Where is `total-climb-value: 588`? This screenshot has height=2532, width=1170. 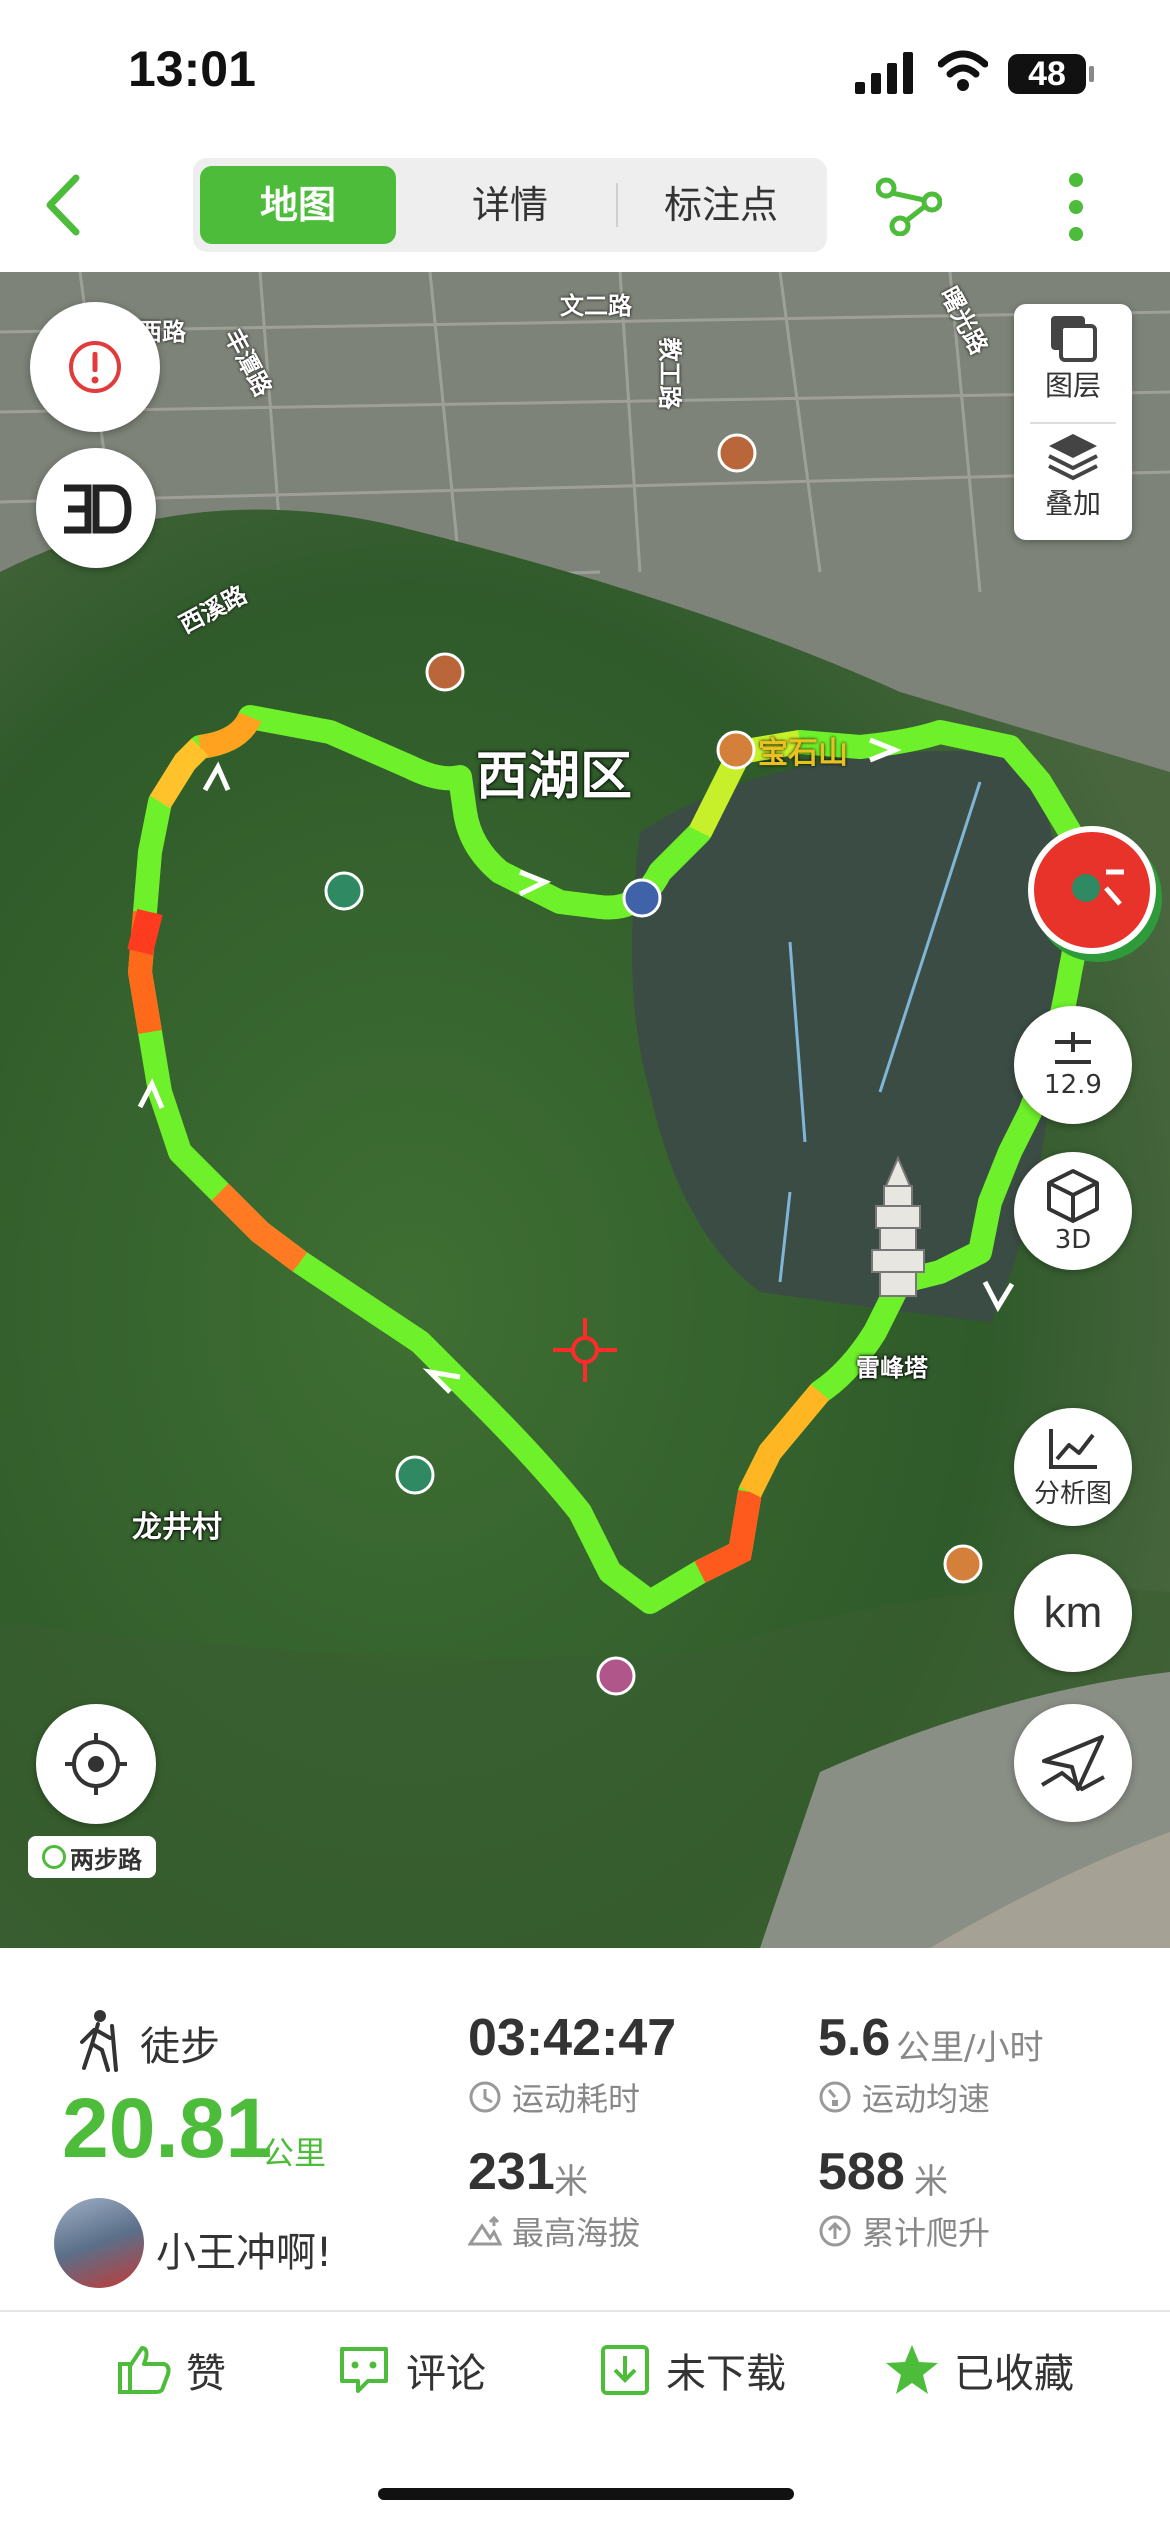
total-climb-value: 588 is located at coordinates (861, 2172).